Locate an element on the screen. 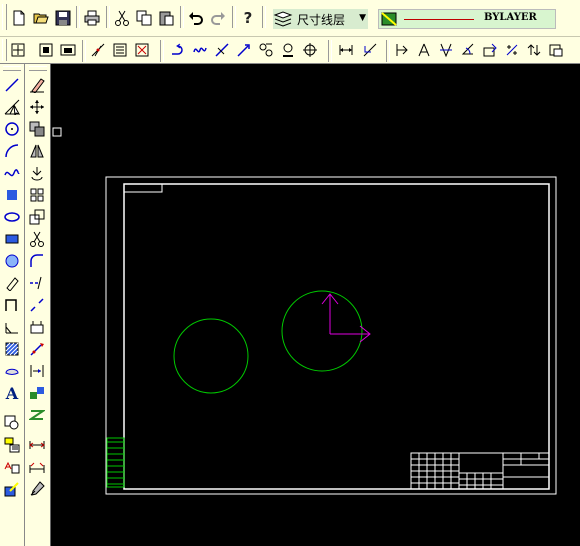  left-margin-stamp is located at coordinates (115, 462).